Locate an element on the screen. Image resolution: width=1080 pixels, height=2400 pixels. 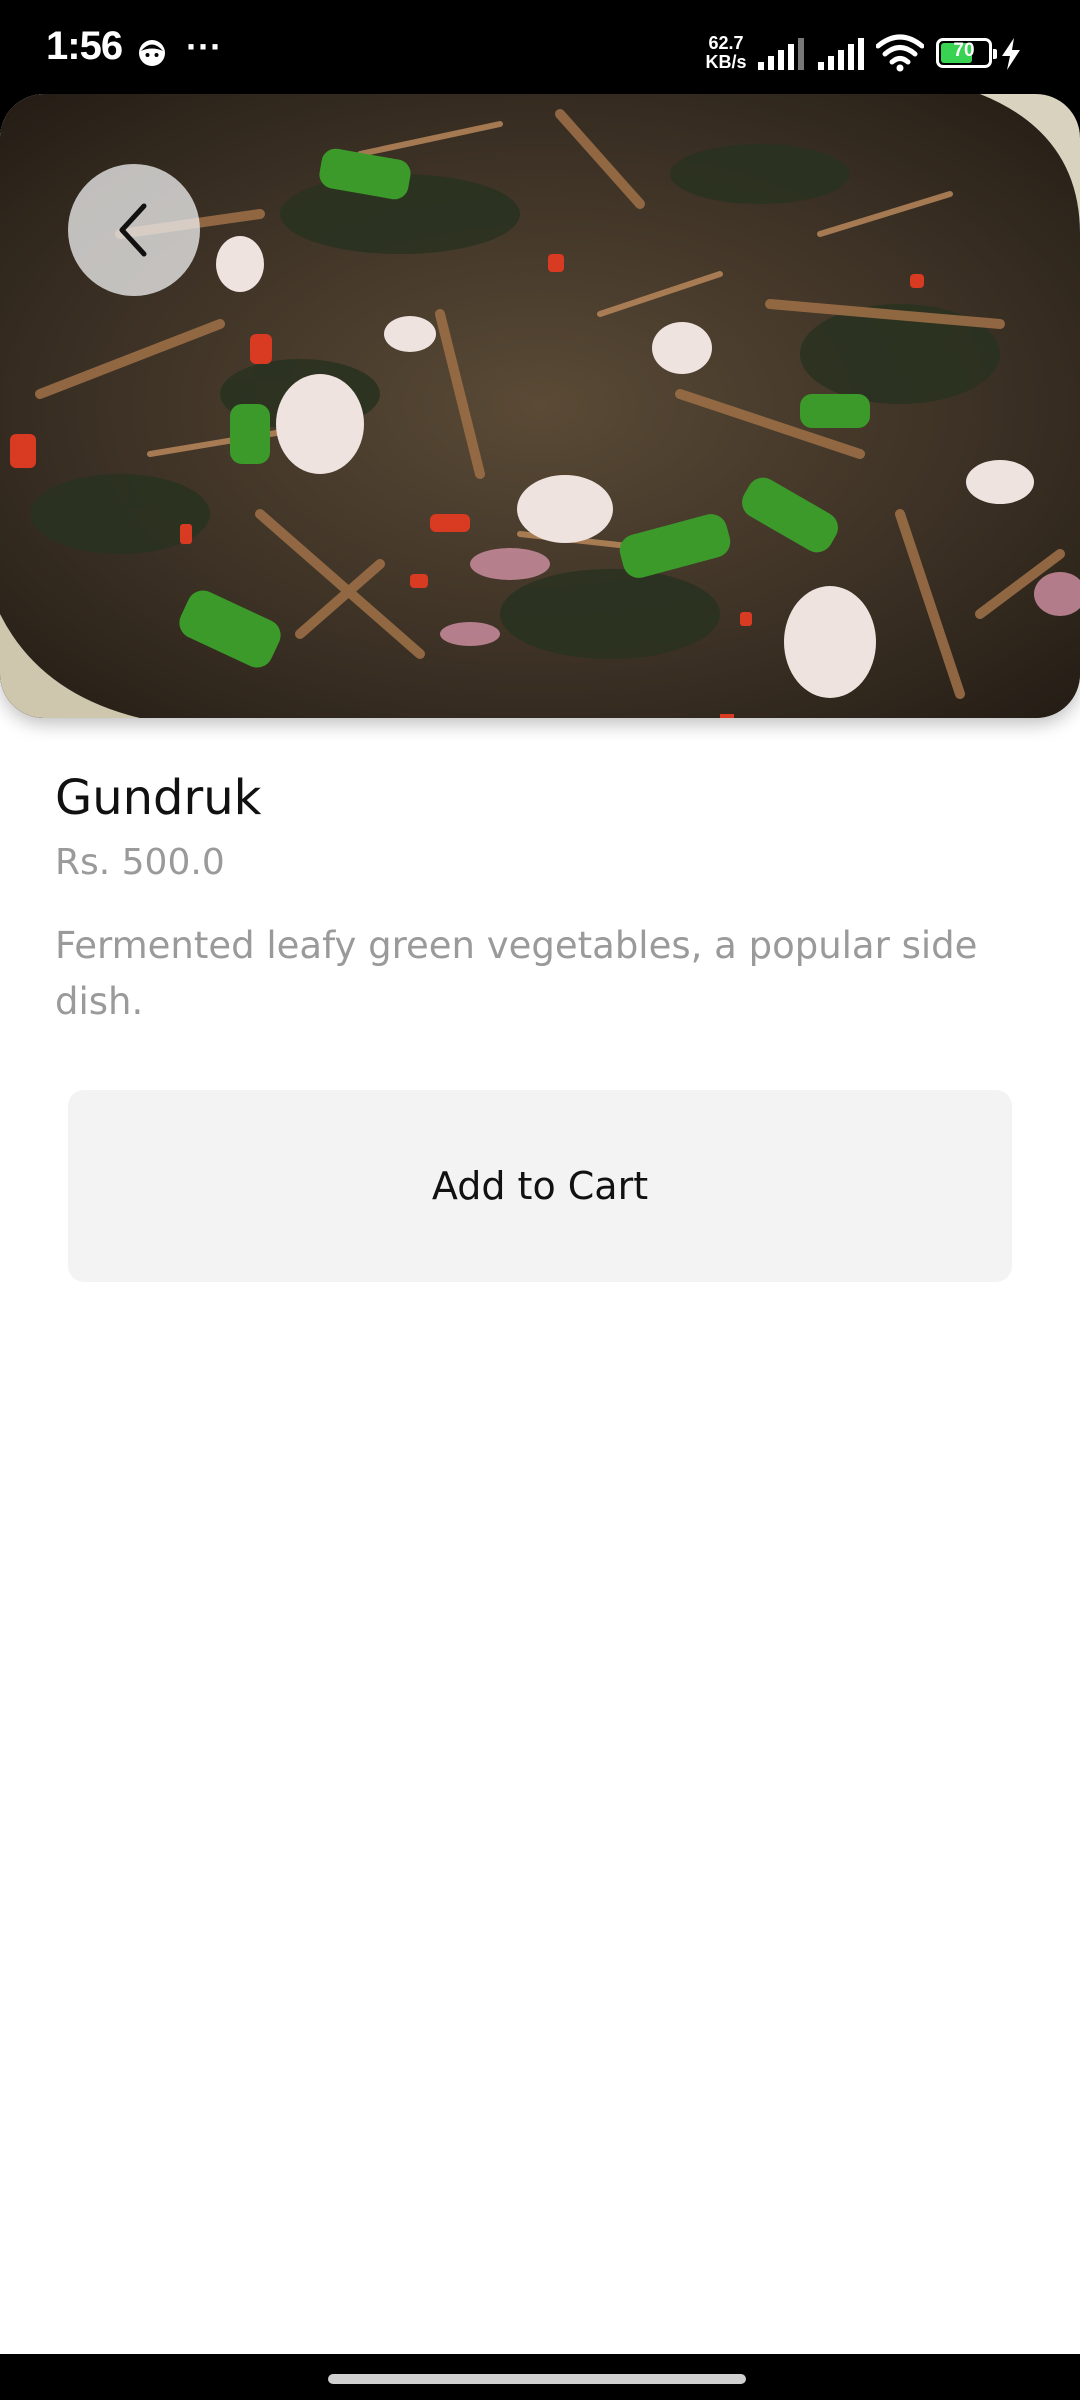
battery-level: 70 is located at coordinates (964, 50).